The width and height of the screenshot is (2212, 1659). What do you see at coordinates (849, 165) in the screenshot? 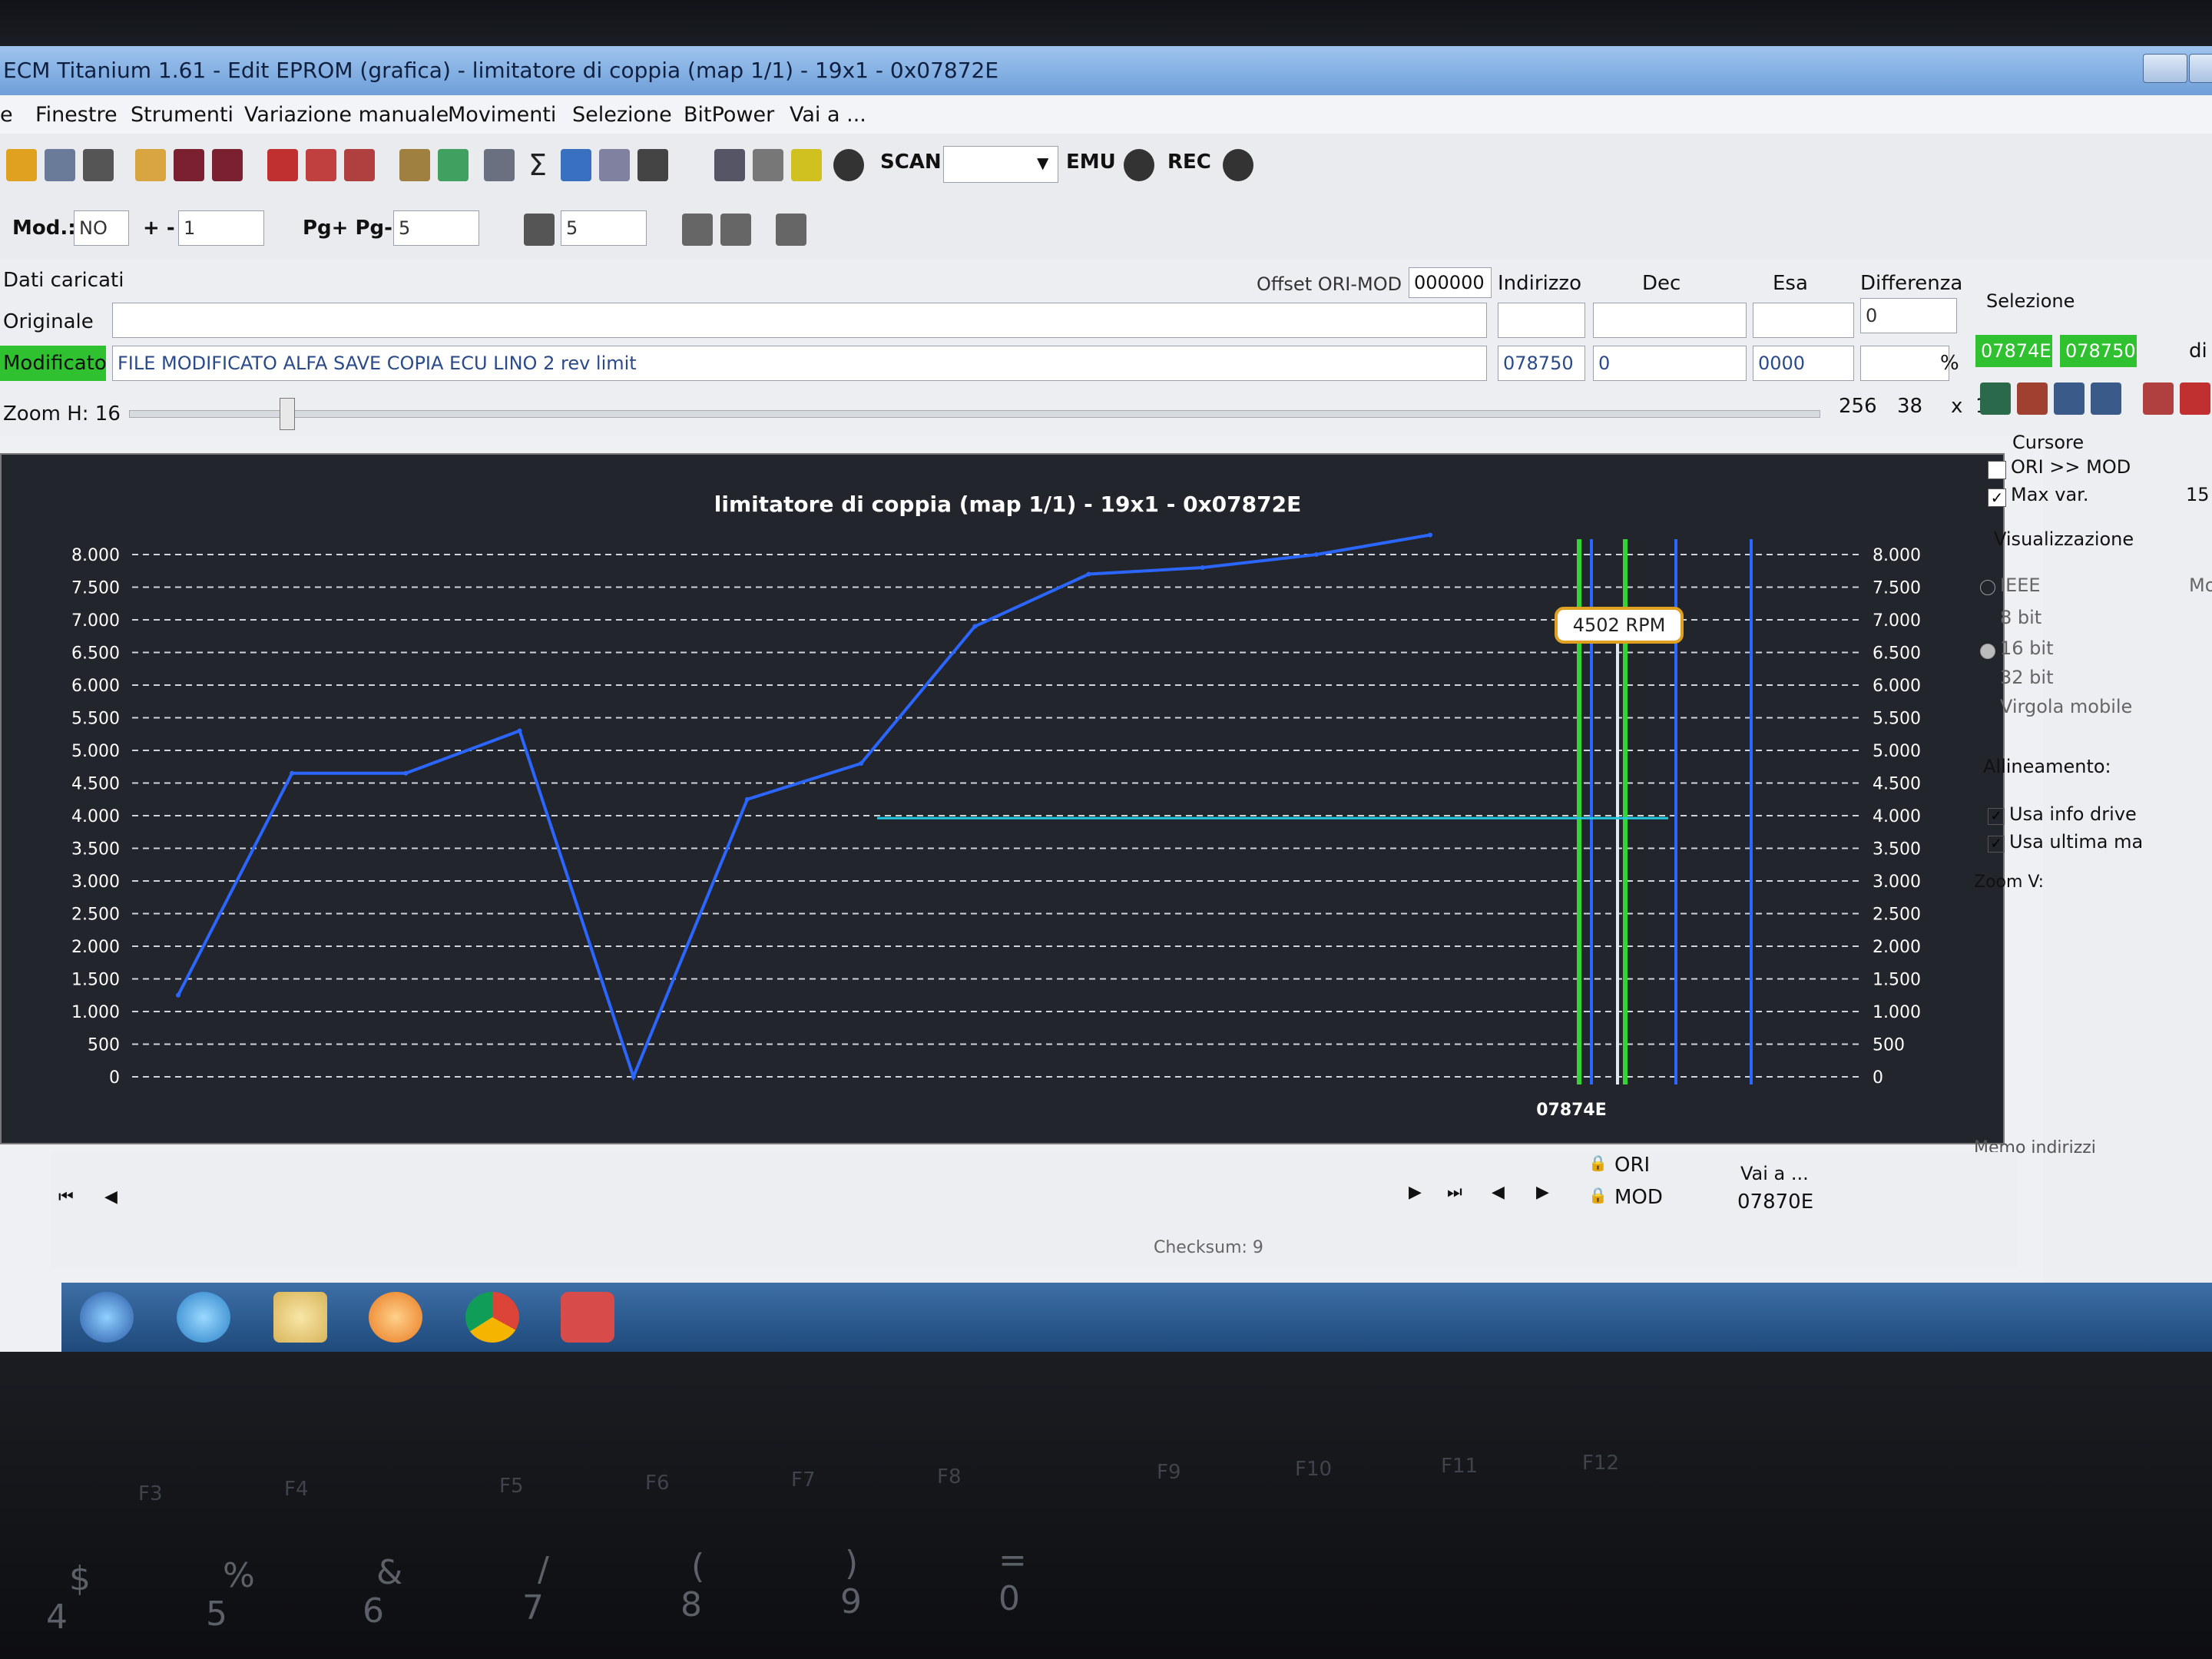
I see `record-dot-icon` at bounding box center [849, 165].